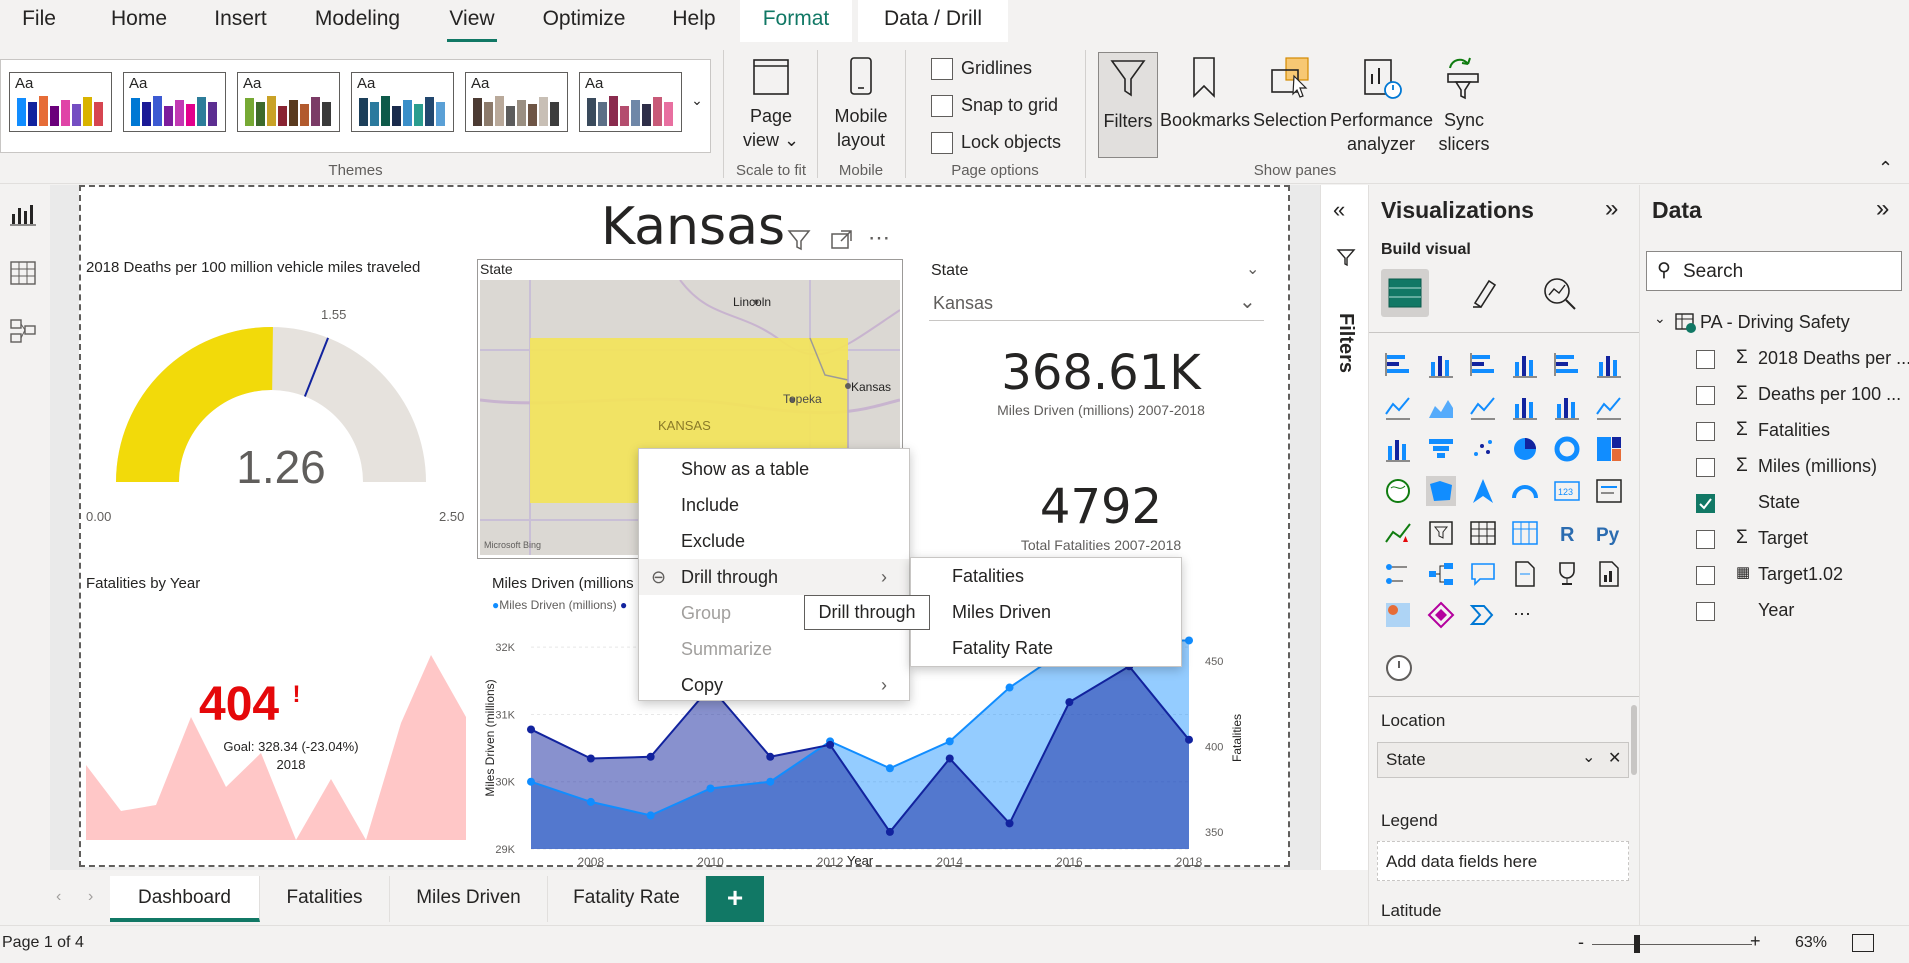 The image size is (1909, 963). What do you see at coordinates (1503, 760) in the screenshot?
I see `location-field-well: State ⌄ ✕` at bounding box center [1503, 760].